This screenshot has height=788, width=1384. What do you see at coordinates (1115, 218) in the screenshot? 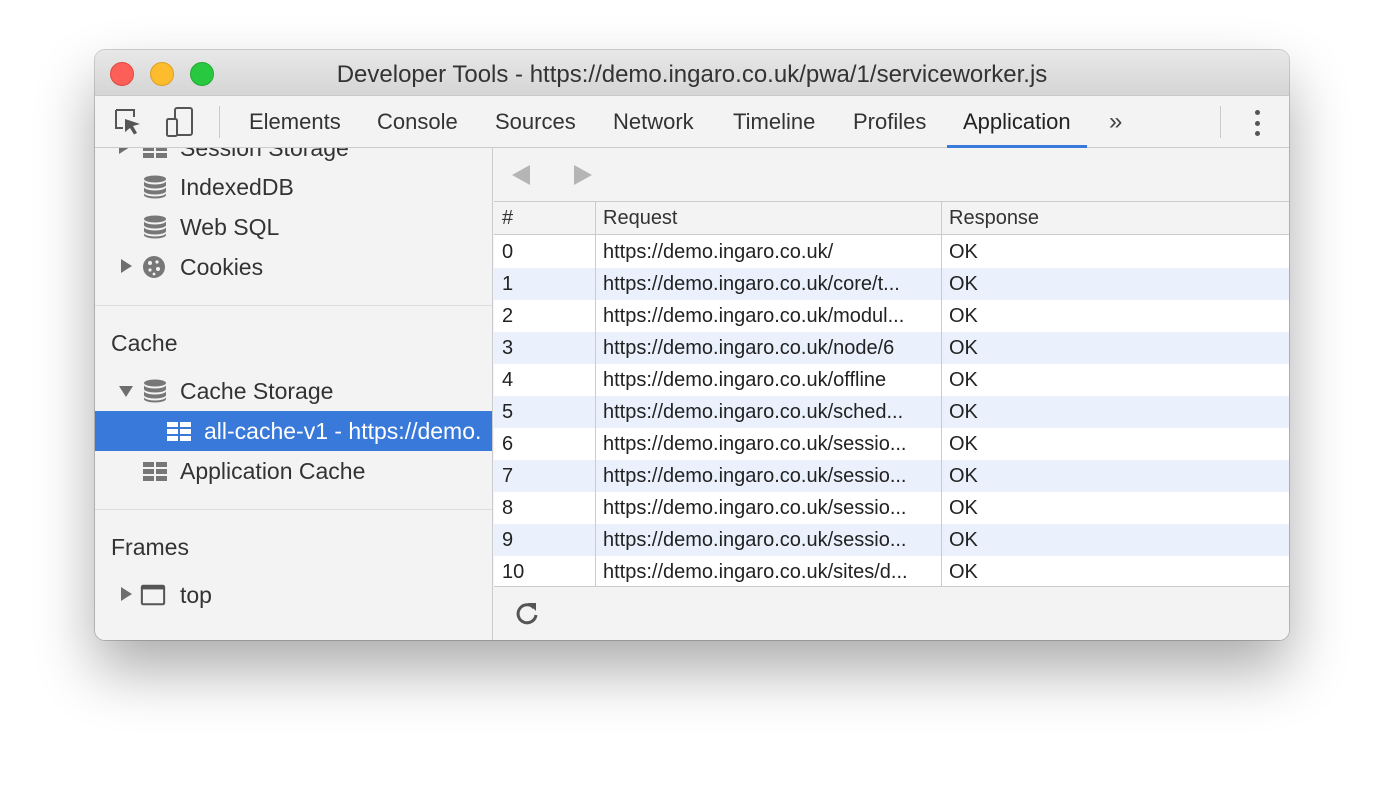
I see `column-header-response: Response` at bounding box center [1115, 218].